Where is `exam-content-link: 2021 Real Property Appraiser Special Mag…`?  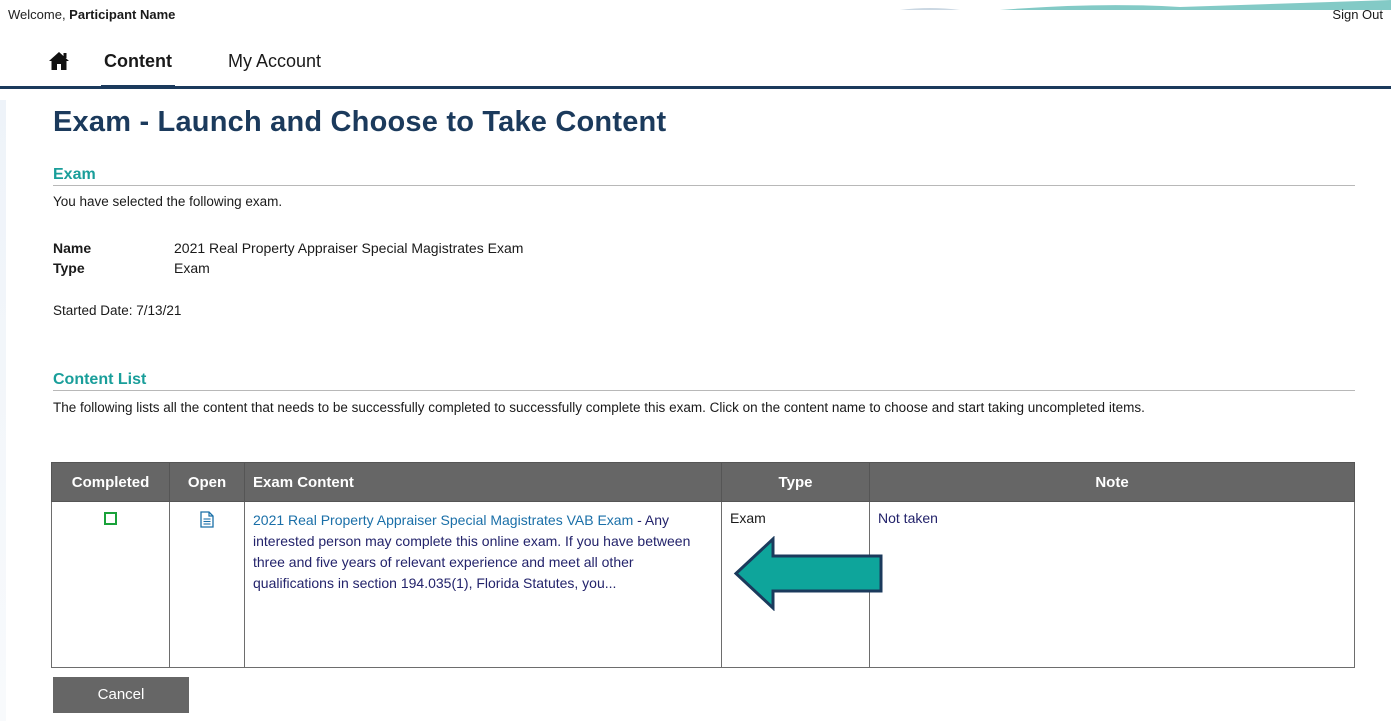 exam-content-link: 2021 Real Property Appraiser Special Mag… is located at coordinates (443, 520).